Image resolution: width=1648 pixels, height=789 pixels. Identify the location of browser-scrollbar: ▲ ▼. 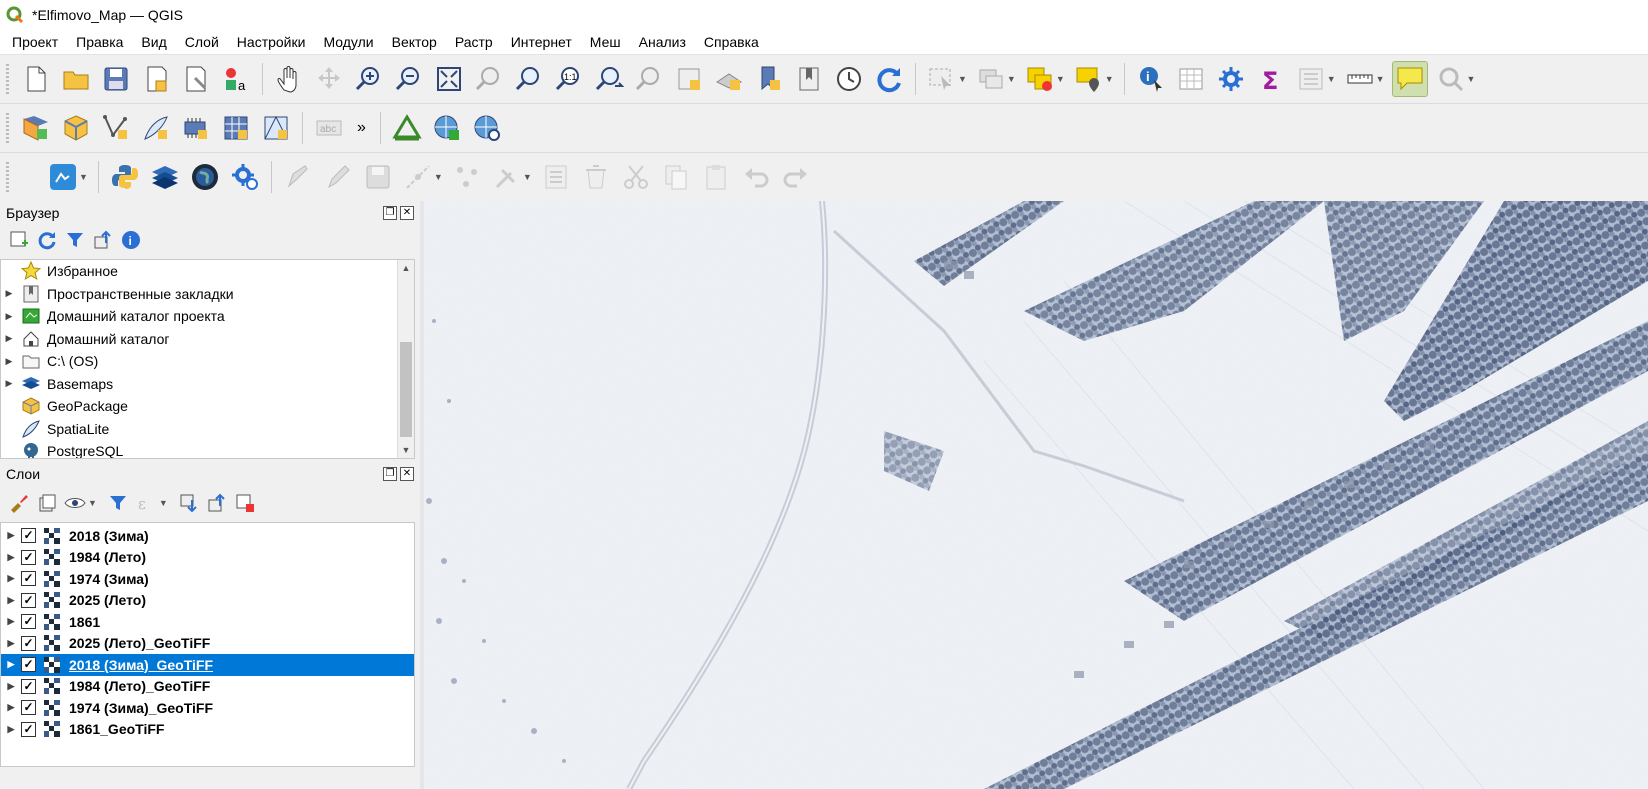
(405, 359).